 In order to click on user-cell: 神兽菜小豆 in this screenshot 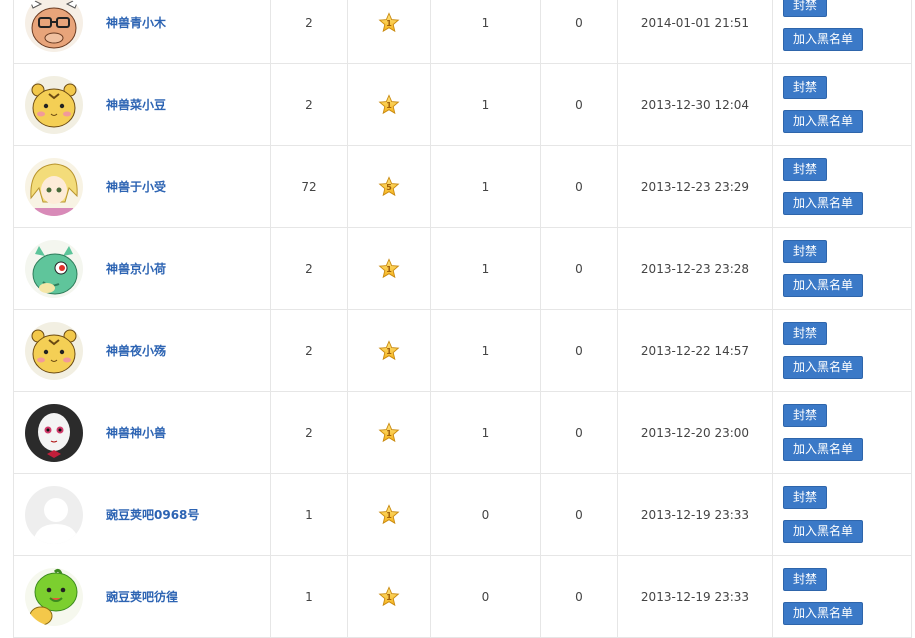, I will do `click(142, 104)`.